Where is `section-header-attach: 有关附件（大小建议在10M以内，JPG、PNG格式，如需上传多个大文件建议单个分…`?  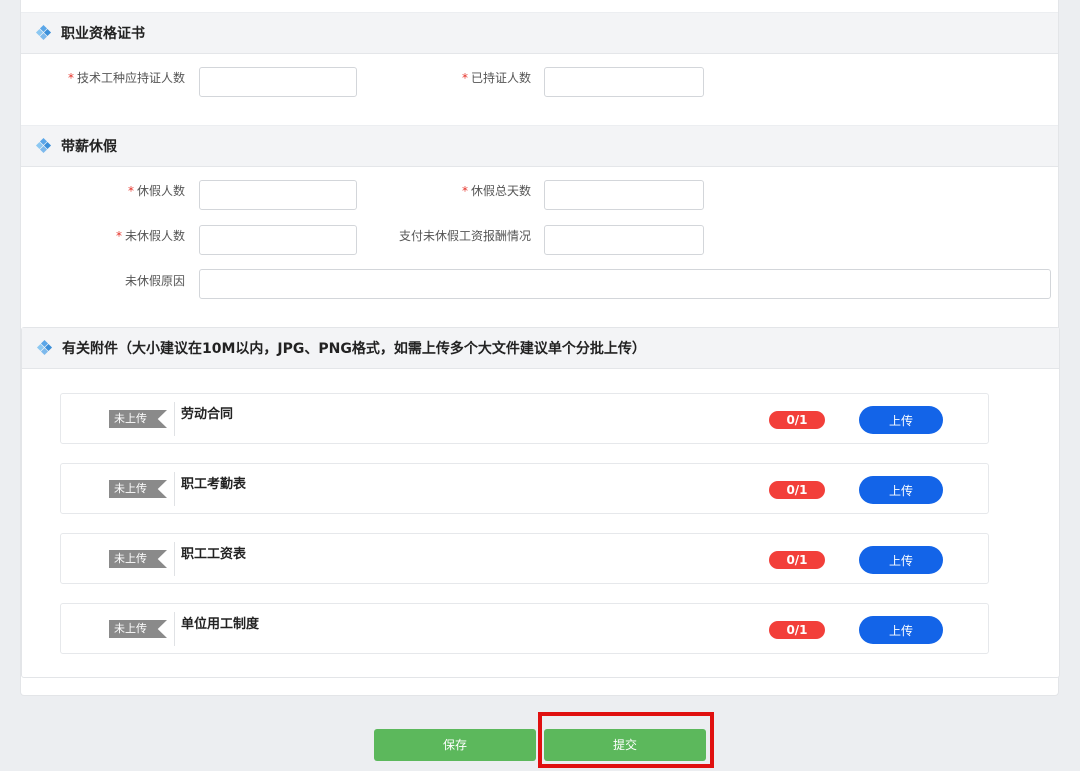
section-header-attach: 有关附件（大小建议在10M以内，JPG、PNG格式，如需上传多个大文件建议单个分… is located at coordinates (540, 348).